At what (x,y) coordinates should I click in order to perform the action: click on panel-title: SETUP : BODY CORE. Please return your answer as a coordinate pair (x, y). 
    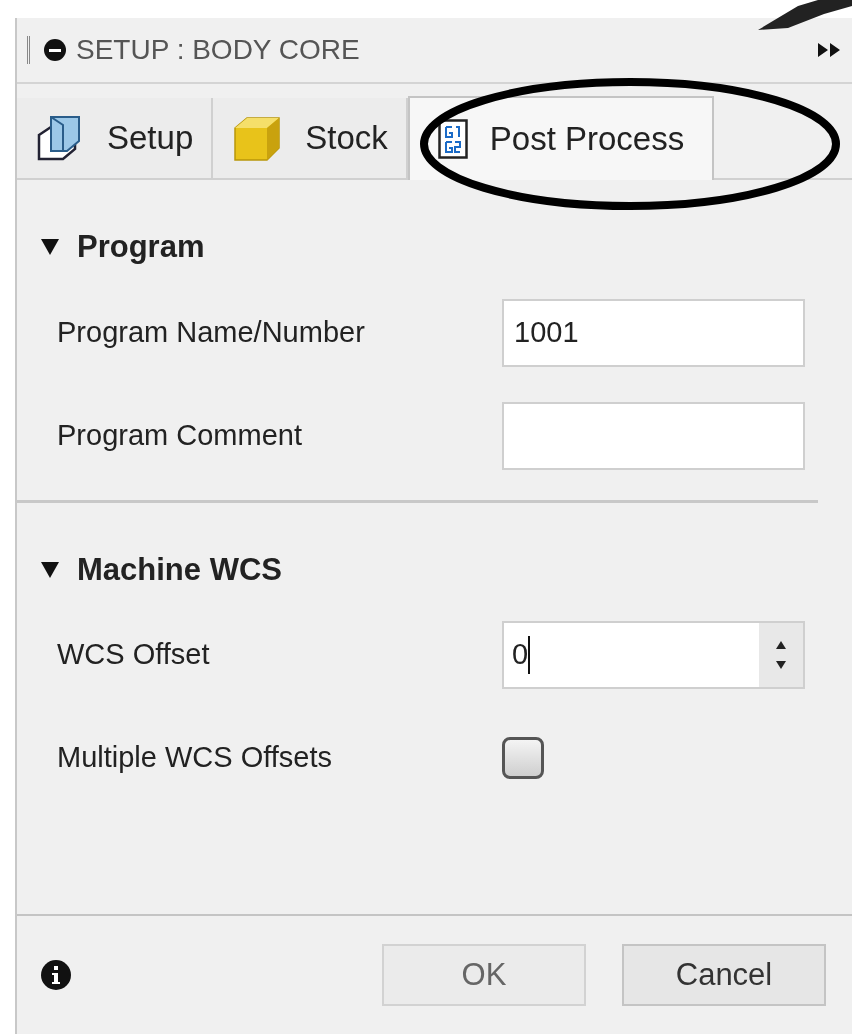
    Looking at the image, I should click on (218, 50).